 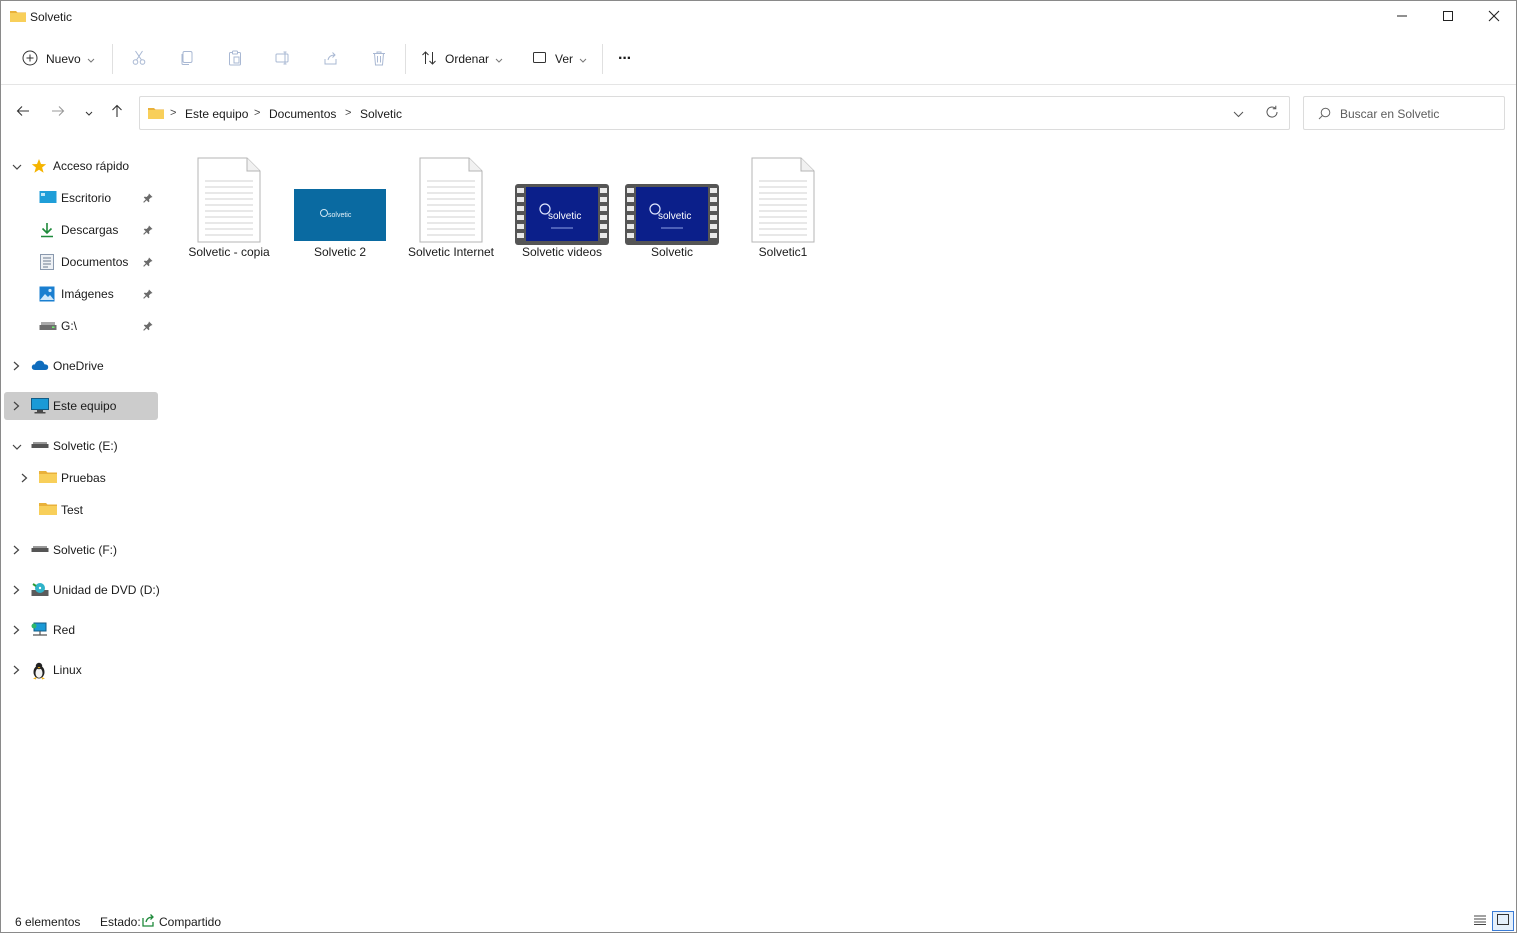 What do you see at coordinates (48, 922) in the screenshot?
I see `item-count: 6 elementos` at bounding box center [48, 922].